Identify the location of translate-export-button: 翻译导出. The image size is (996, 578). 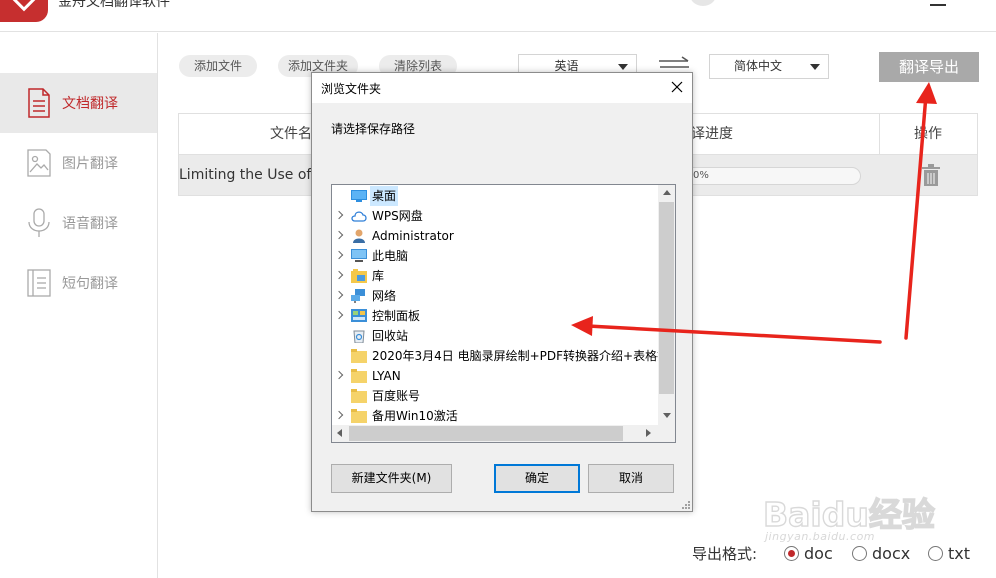
(929, 67).